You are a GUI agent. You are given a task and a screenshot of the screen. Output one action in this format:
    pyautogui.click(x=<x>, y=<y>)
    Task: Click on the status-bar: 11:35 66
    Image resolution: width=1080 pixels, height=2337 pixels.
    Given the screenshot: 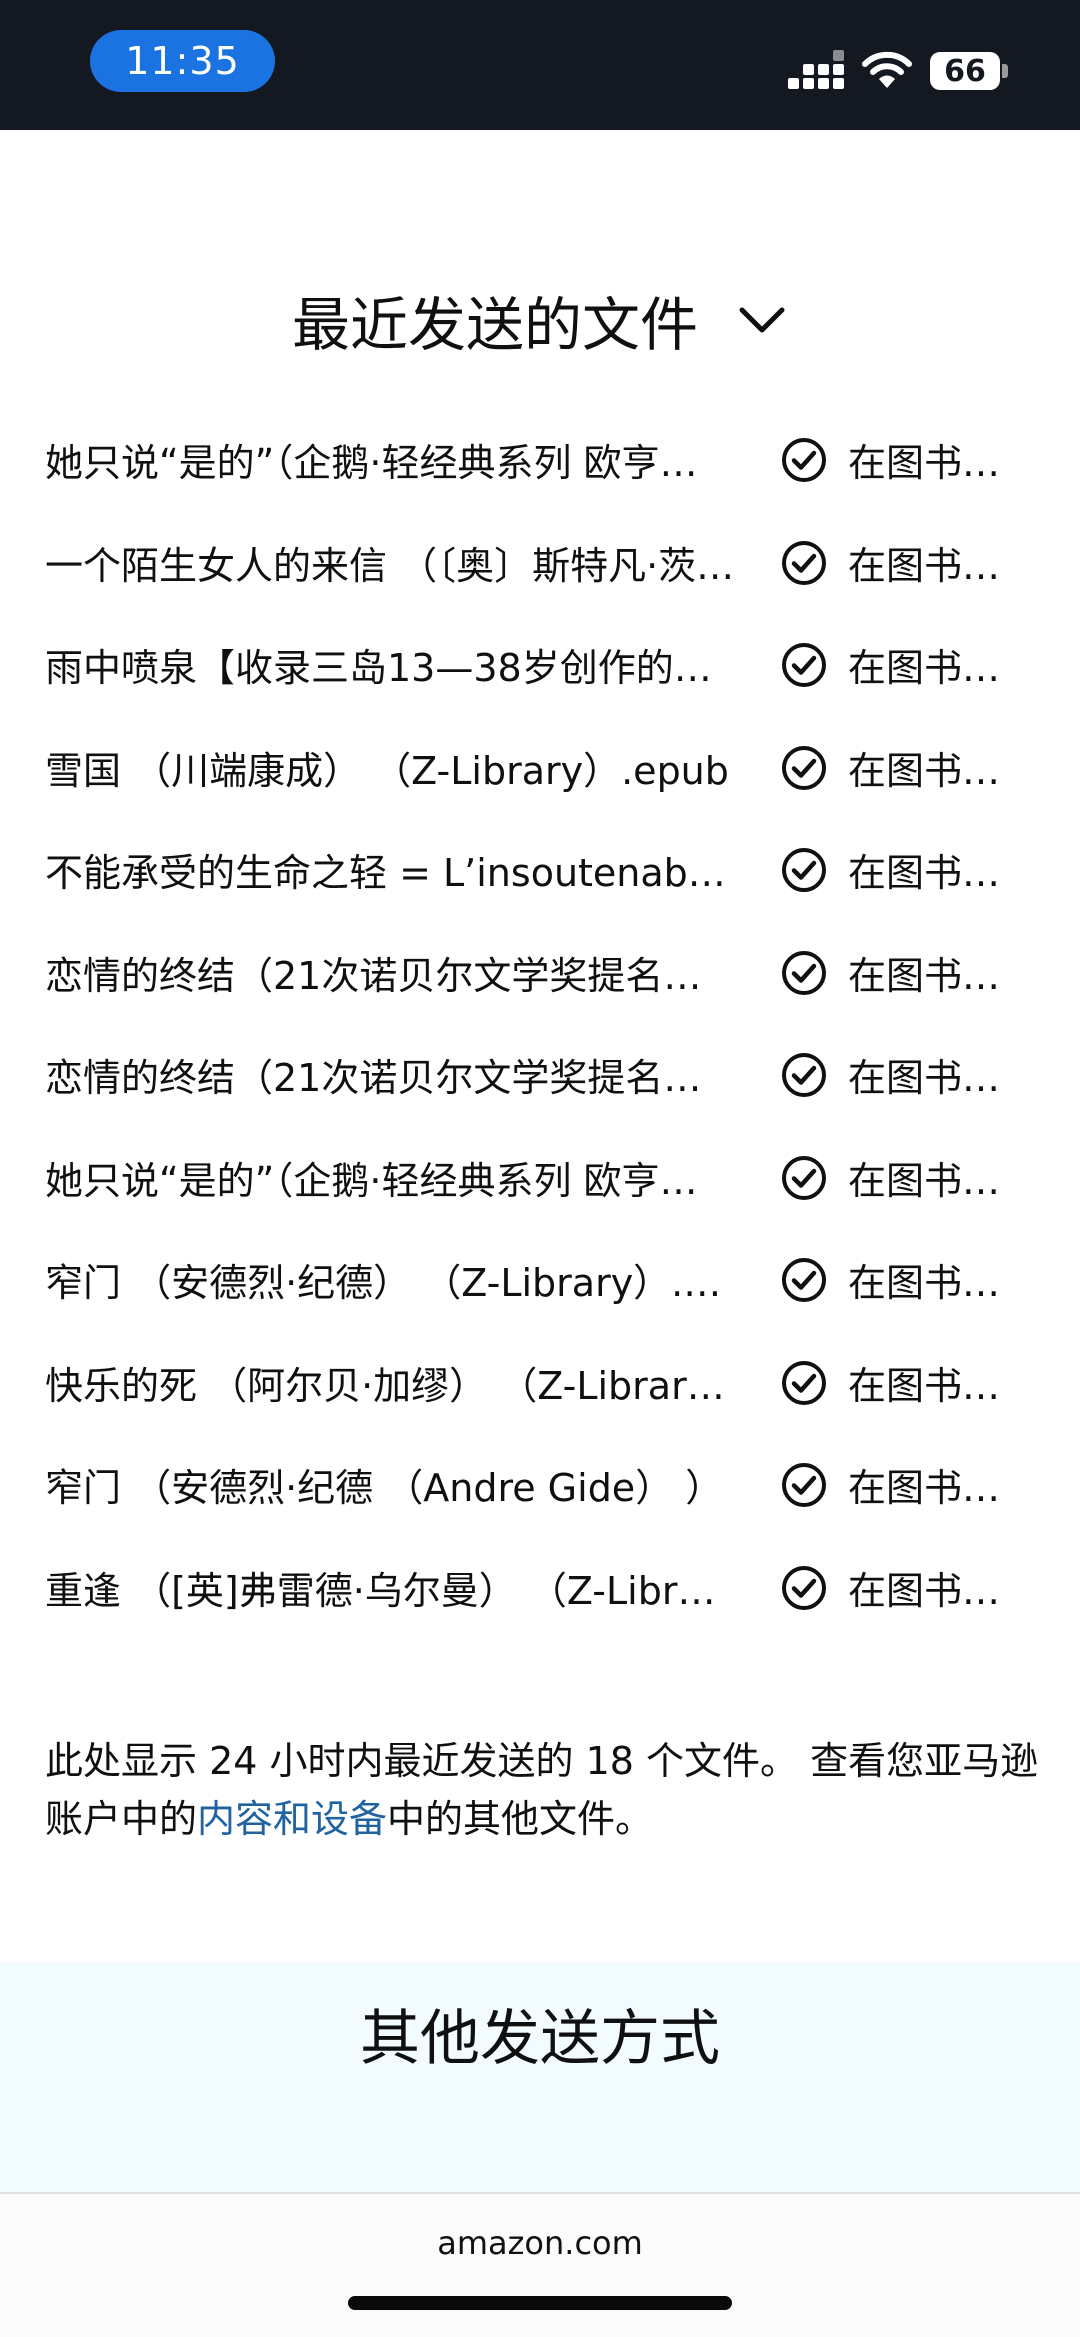 What is the action you would take?
    pyautogui.click(x=540, y=65)
    